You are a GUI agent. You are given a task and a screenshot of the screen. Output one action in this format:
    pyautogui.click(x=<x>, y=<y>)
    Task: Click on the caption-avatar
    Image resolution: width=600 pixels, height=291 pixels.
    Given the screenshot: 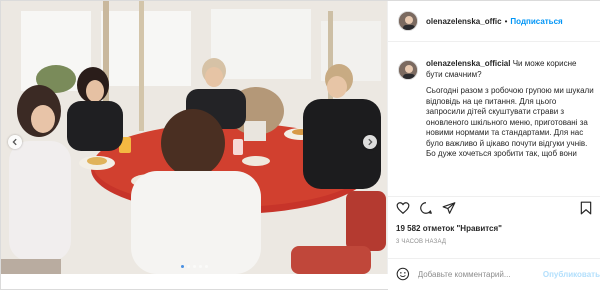 What is the action you would take?
    pyautogui.click(x=408, y=70)
    